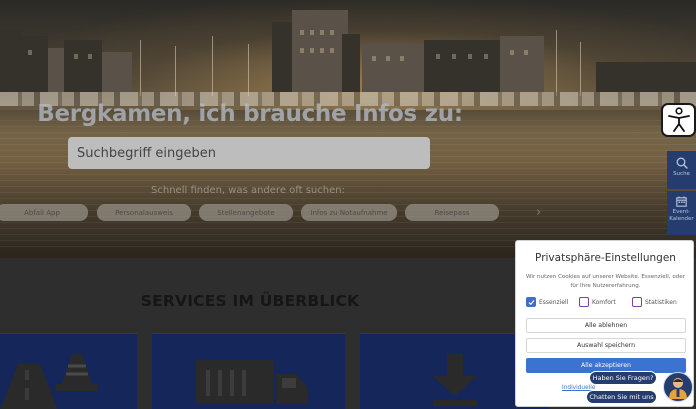  I want to click on checkbox-essenziell: Essenziell, so click(547, 302).